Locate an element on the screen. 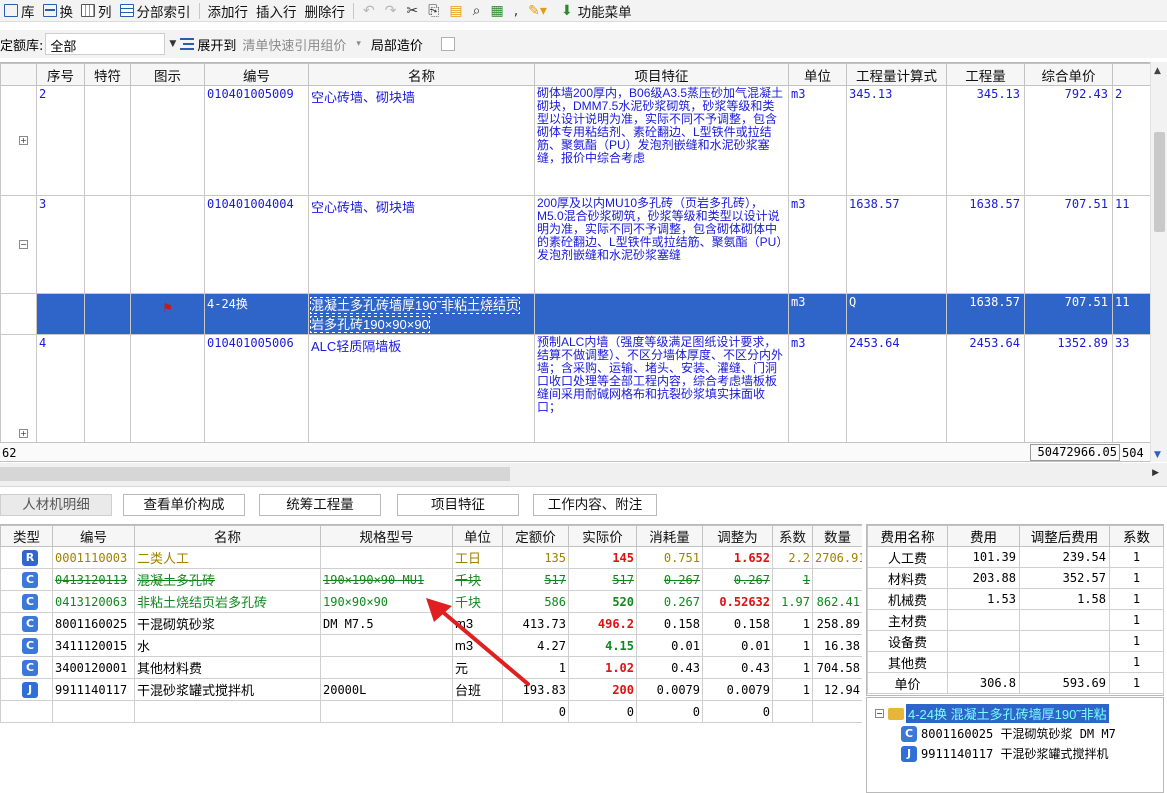  add-row-button: 添加行 is located at coordinates (228, 11).